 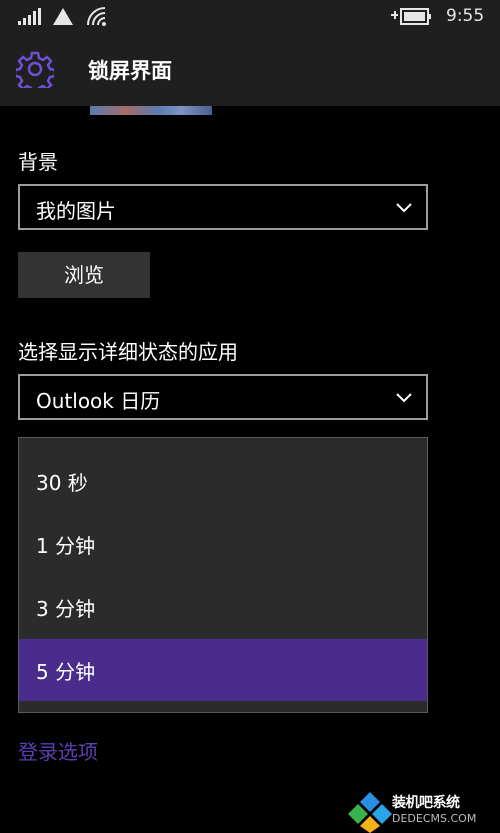 What do you see at coordinates (250, 70) in the screenshot?
I see `page-header: 锁屏界面` at bounding box center [250, 70].